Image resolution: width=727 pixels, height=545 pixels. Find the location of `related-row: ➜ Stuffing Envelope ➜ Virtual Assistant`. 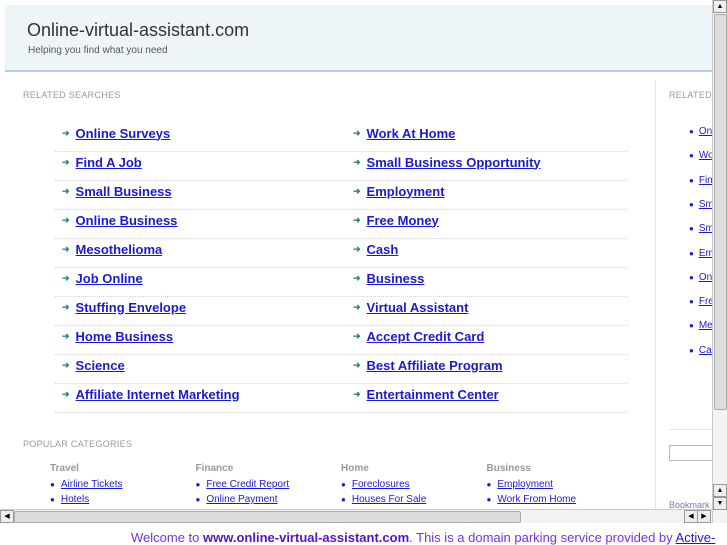

related-row: ➜ Stuffing Envelope ➜ Virtual Assistant is located at coordinates (341, 311).